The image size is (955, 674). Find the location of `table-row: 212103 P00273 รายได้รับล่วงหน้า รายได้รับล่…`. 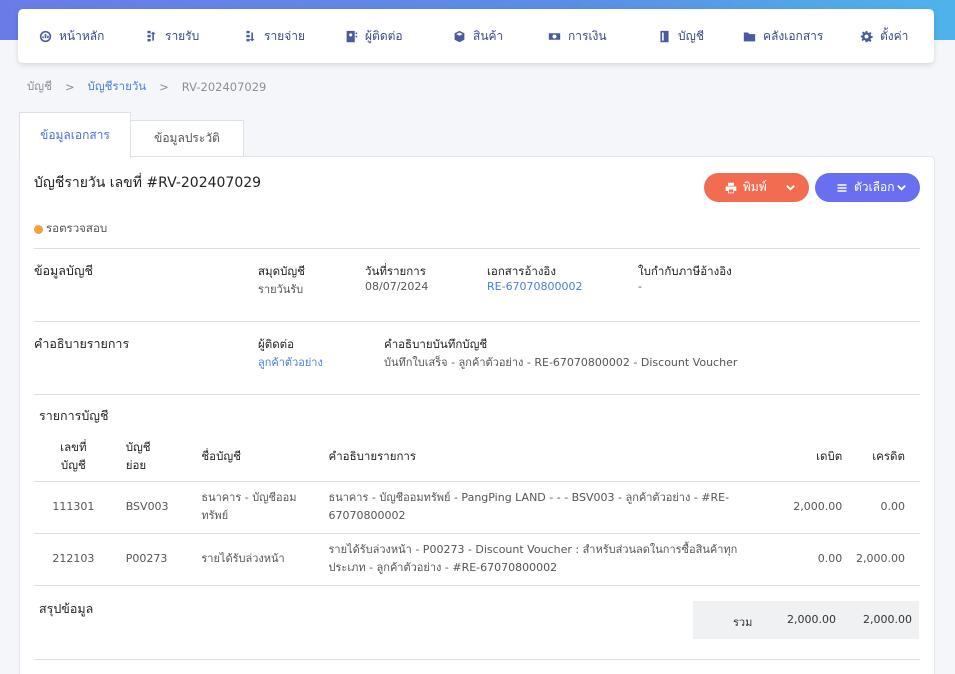

table-row: 212103 P00273 รายได้รับล่วงหน้า รายได้รับล่… is located at coordinates (477, 559).